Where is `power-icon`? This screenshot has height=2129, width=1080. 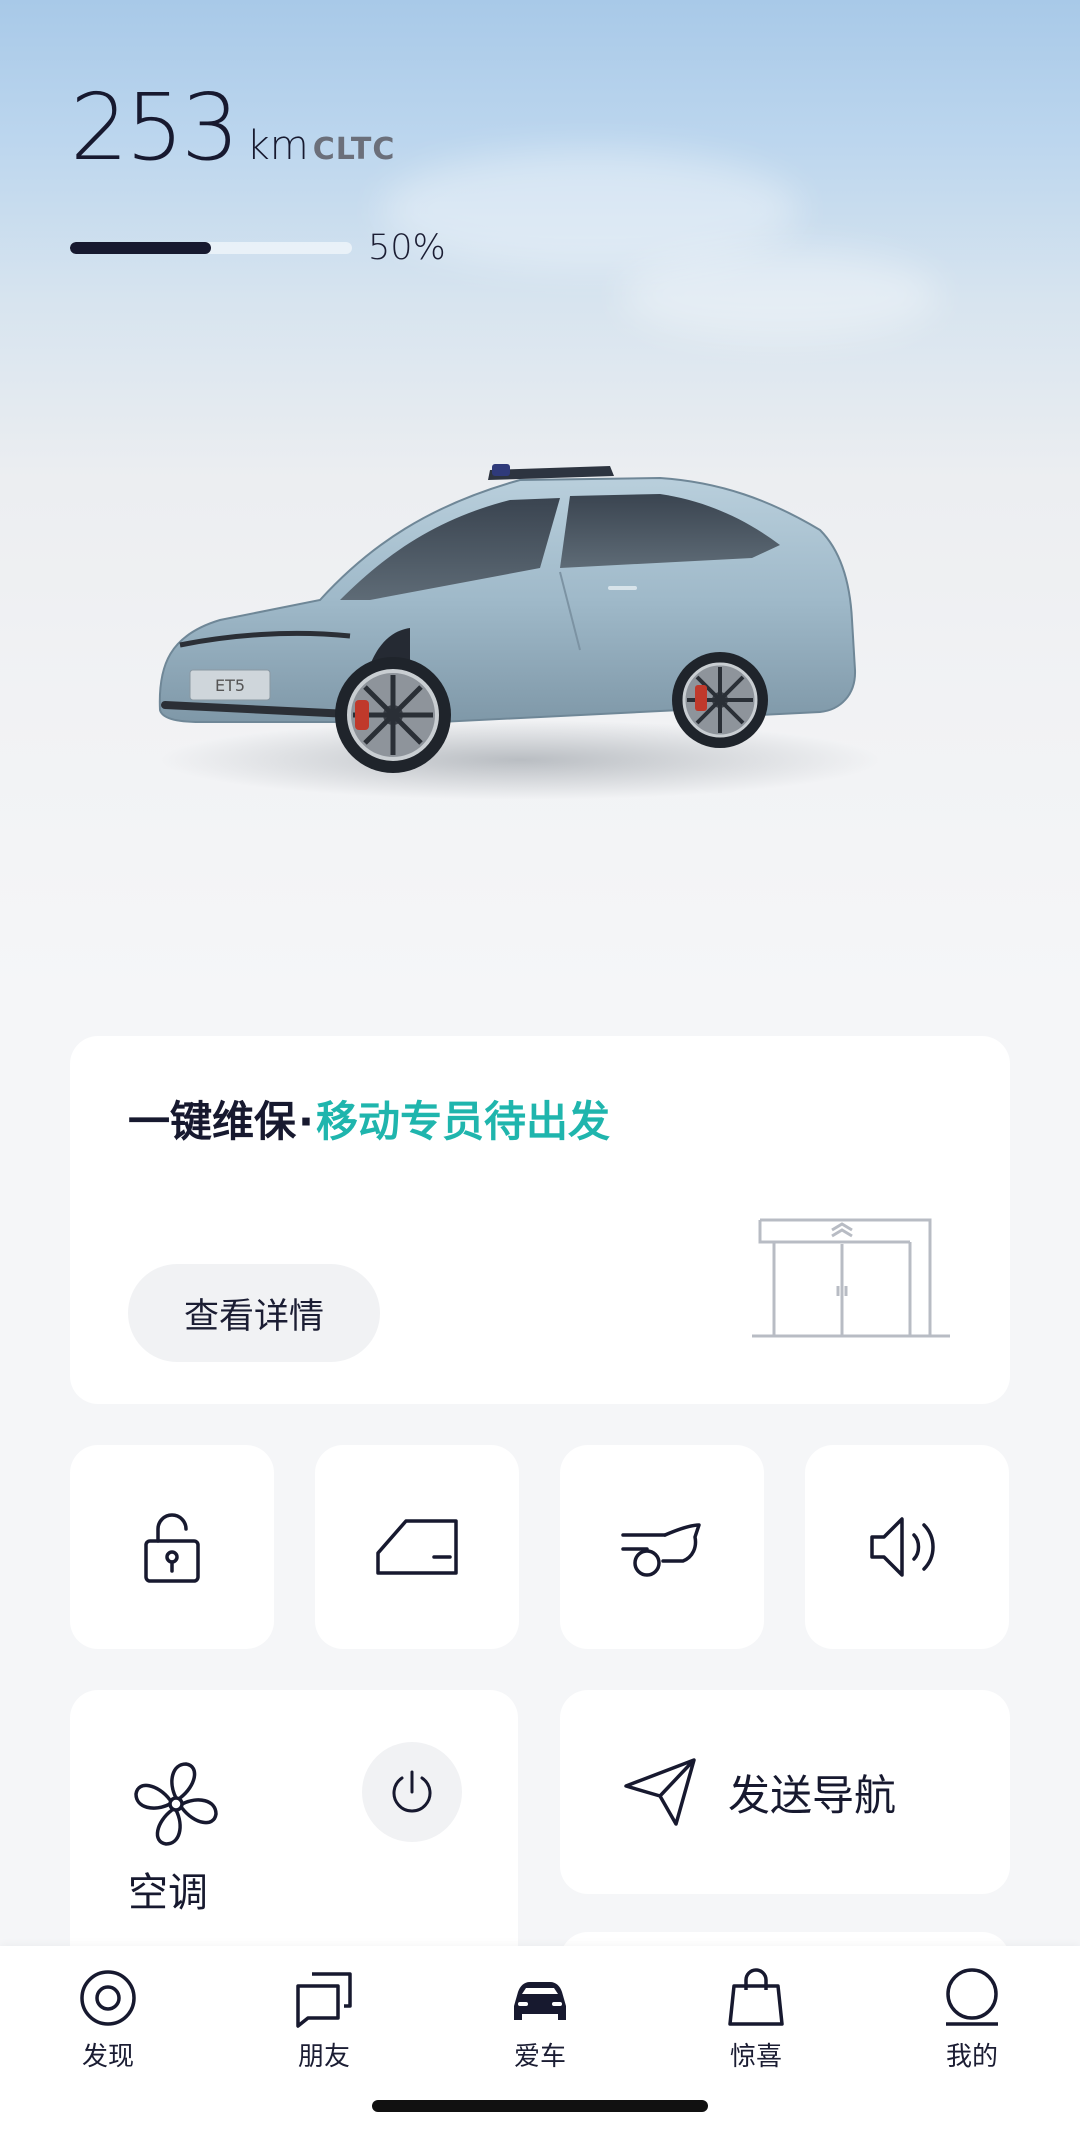
power-icon is located at coordinates (412, 1791).